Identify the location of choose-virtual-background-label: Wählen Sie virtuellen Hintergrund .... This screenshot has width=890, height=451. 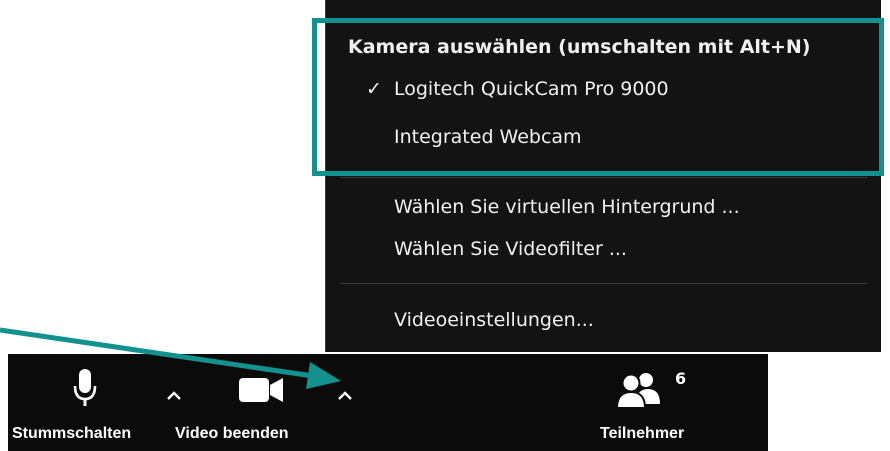
(567, 207).